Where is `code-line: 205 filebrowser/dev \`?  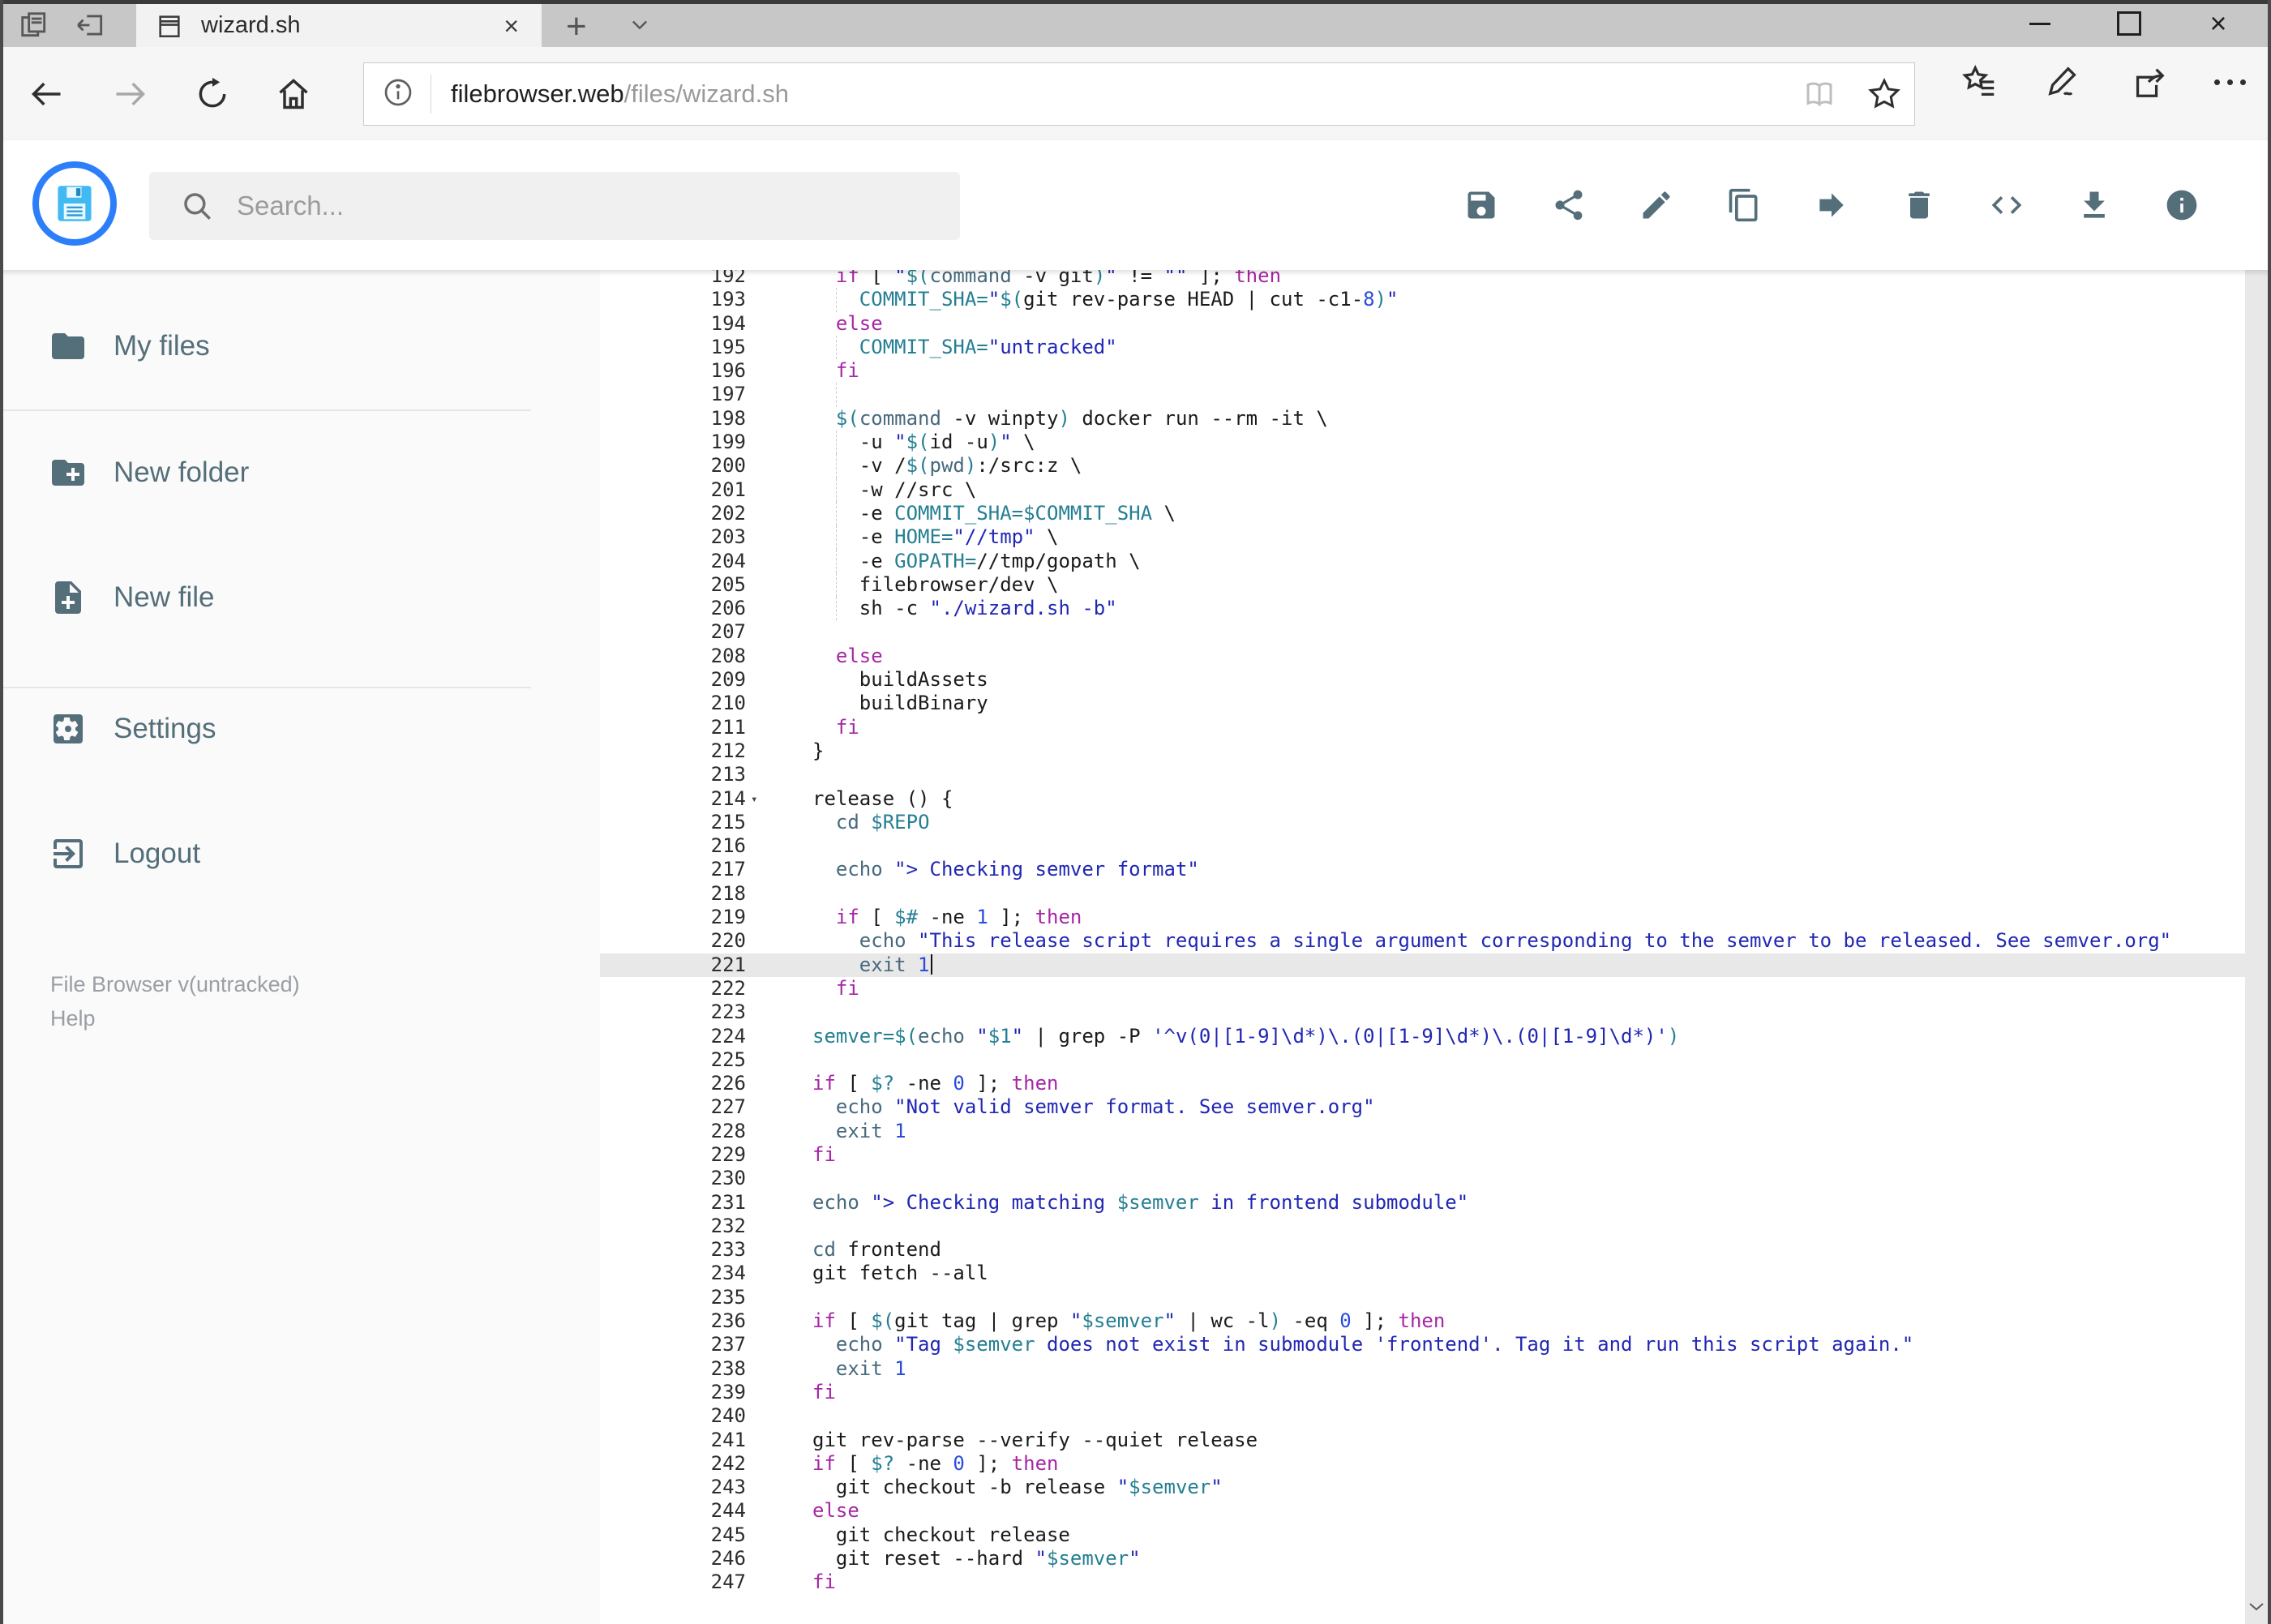
code-line: 205 filebrowser/dev \ is located at coordinates (1423, 585).